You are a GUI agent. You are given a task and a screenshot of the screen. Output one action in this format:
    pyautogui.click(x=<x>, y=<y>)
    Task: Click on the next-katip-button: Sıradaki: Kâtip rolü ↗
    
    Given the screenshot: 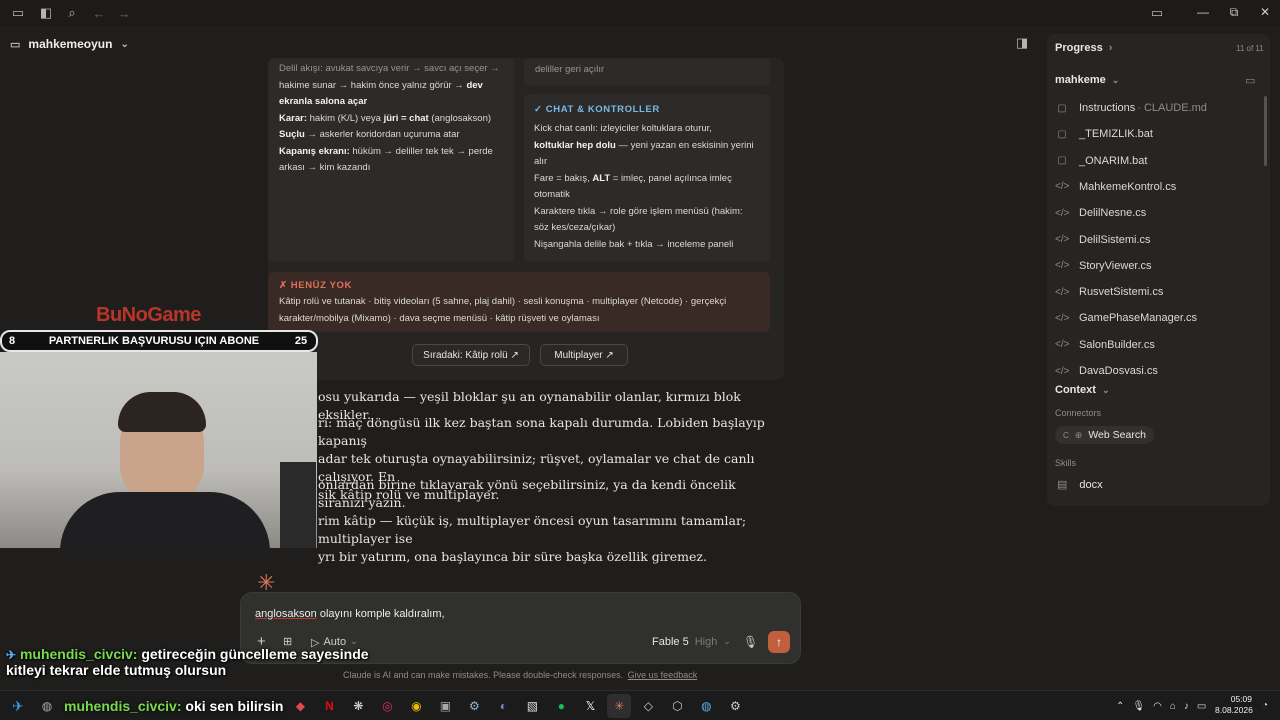 What is the action you would take?
    pyautogui.click(x=471, y=355)
    